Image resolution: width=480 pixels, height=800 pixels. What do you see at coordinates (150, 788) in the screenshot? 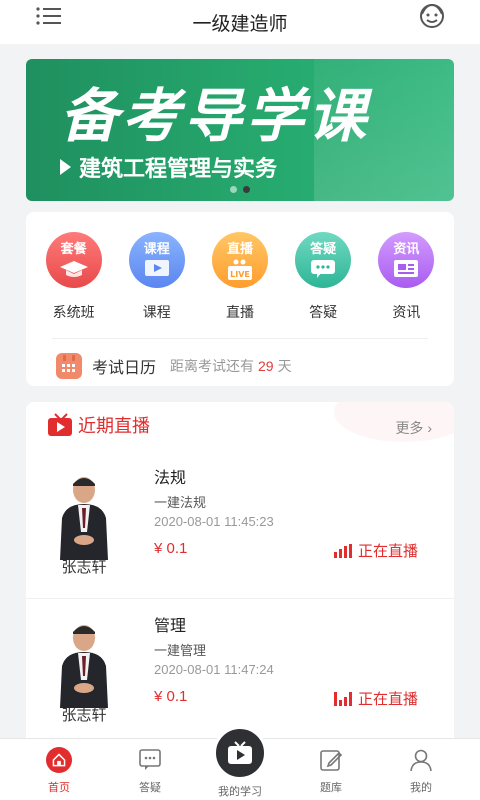
I see `tab-label: 答疑` at bounding box center [150, 788].